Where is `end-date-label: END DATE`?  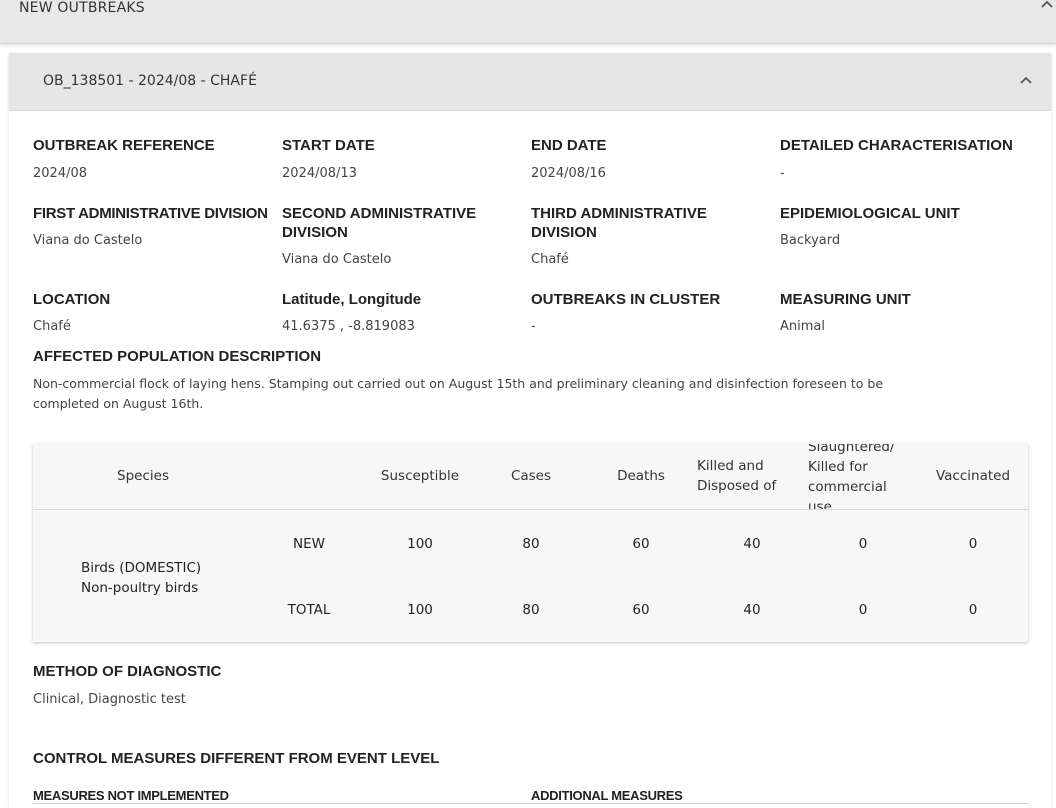 end-date-label: END DATE is located at coordinates (569, 145).